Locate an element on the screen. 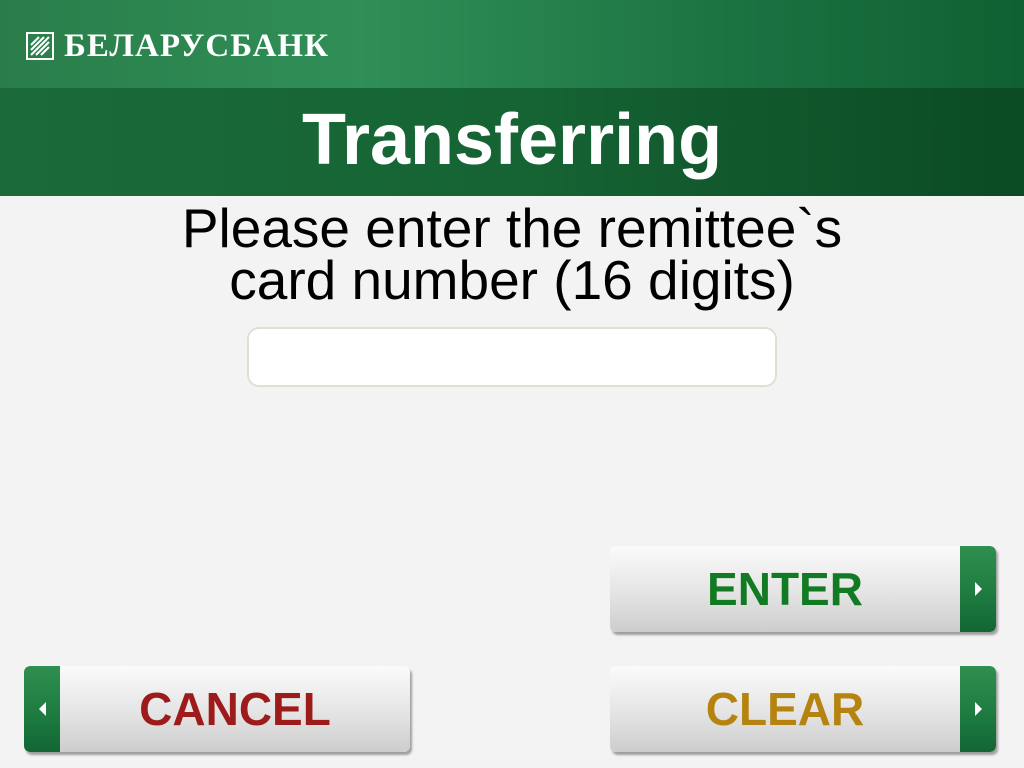 The image size is (1024, 768). instruction-line-2: card number (16 digits) is located at coordinates (512, 280).